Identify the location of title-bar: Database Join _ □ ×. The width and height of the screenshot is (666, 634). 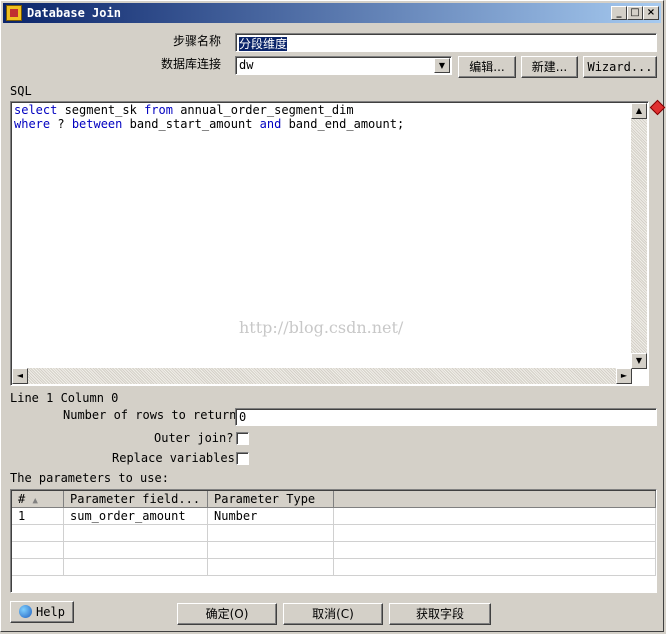
(332, 13).